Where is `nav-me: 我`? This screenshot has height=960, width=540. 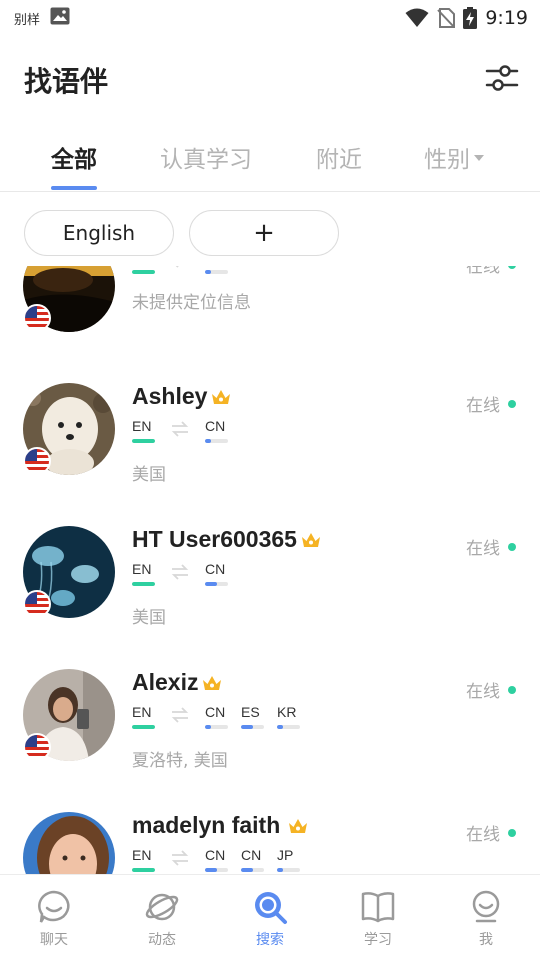
nav-me: 我 is located at coordinates (486, 922).